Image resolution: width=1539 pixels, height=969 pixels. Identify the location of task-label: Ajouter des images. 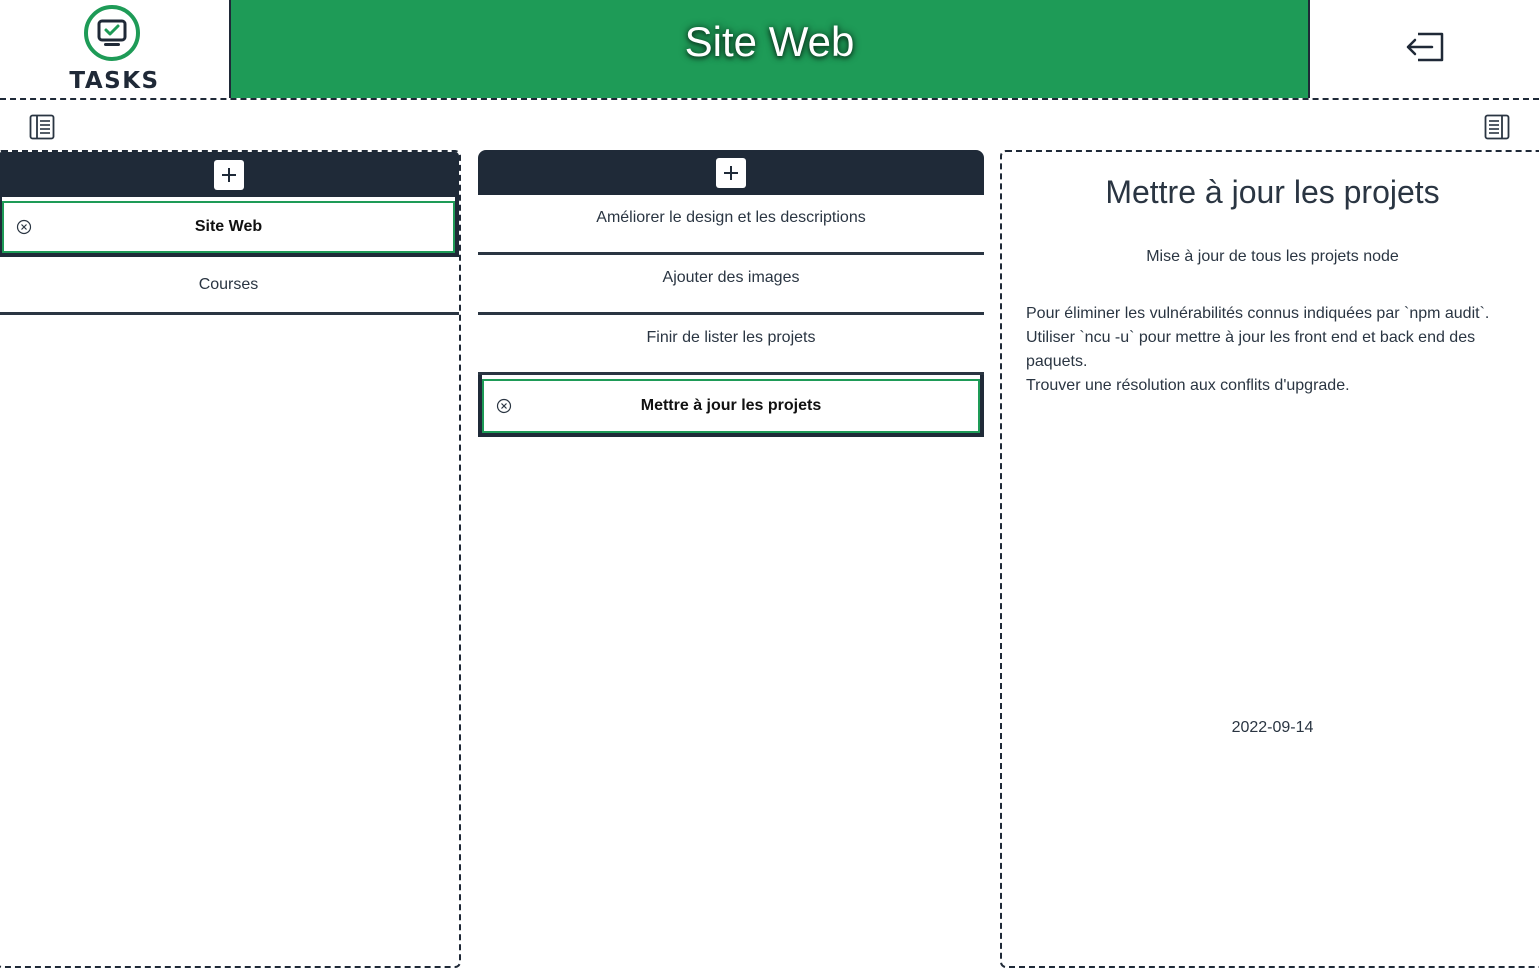
(731, 277).